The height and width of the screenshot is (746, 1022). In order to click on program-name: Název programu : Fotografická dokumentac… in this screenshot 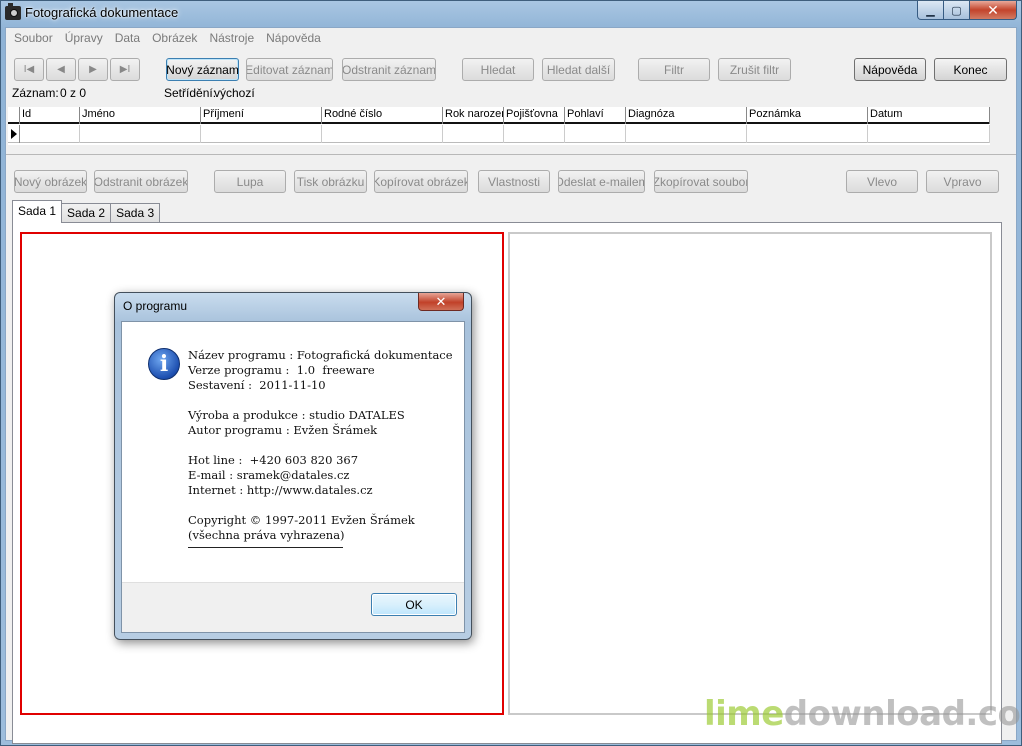, I will do `click(320, 355)`.